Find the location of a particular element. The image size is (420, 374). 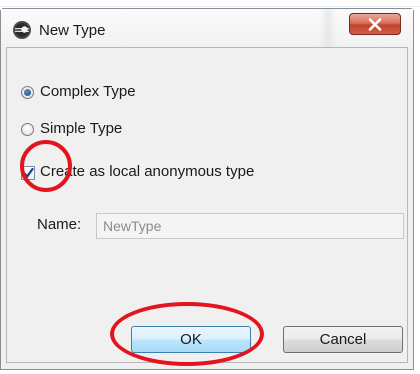

checkmark-icon is located at coordinates (28, 172).